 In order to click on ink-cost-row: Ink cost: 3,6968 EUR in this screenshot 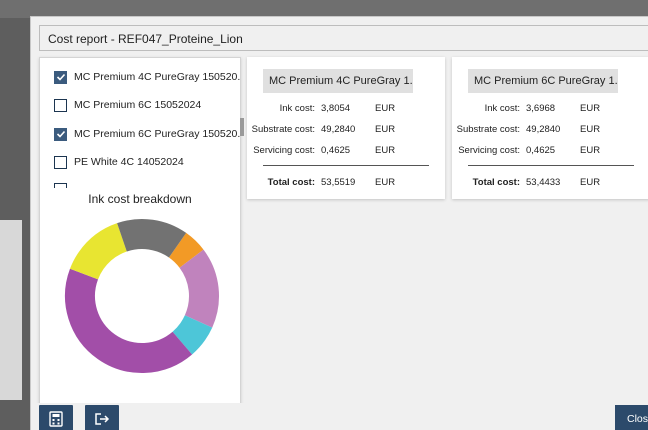, I will do `click(547, 110)`.